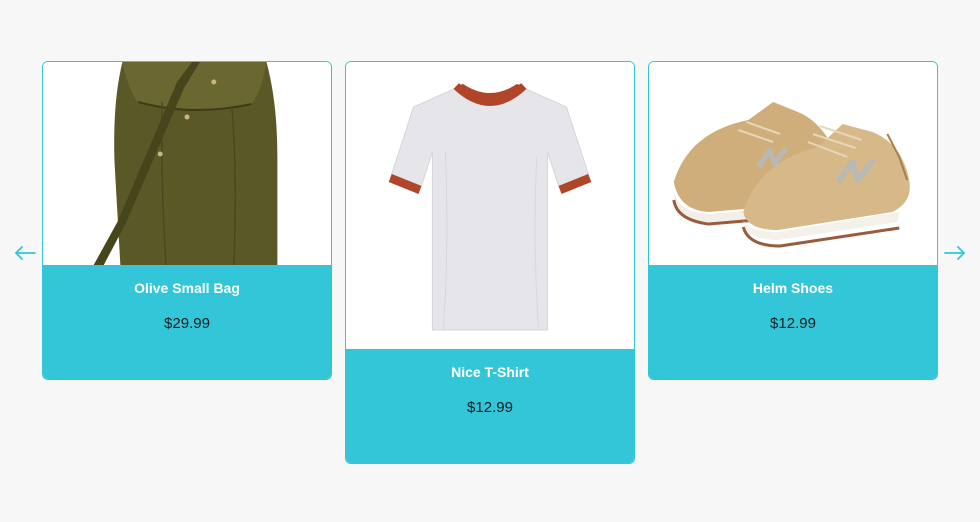 The height and width of the screenshot is (522, 980). I want to click on product-name: Nice T-Shirt, so click(490, 372).